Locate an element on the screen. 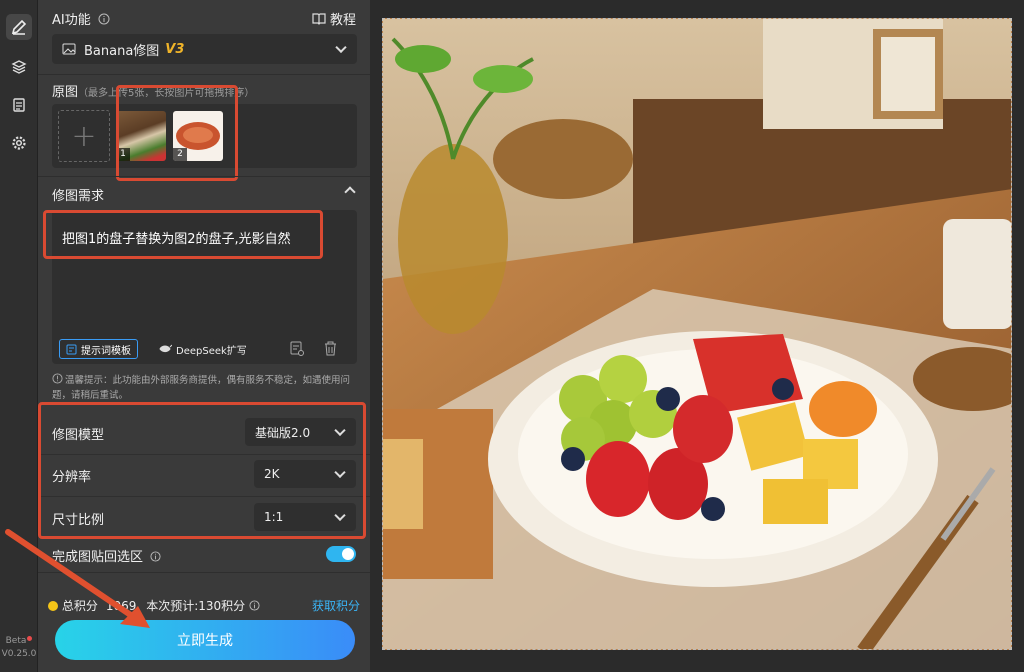  layers-icon is located at coordinates (19, 67).